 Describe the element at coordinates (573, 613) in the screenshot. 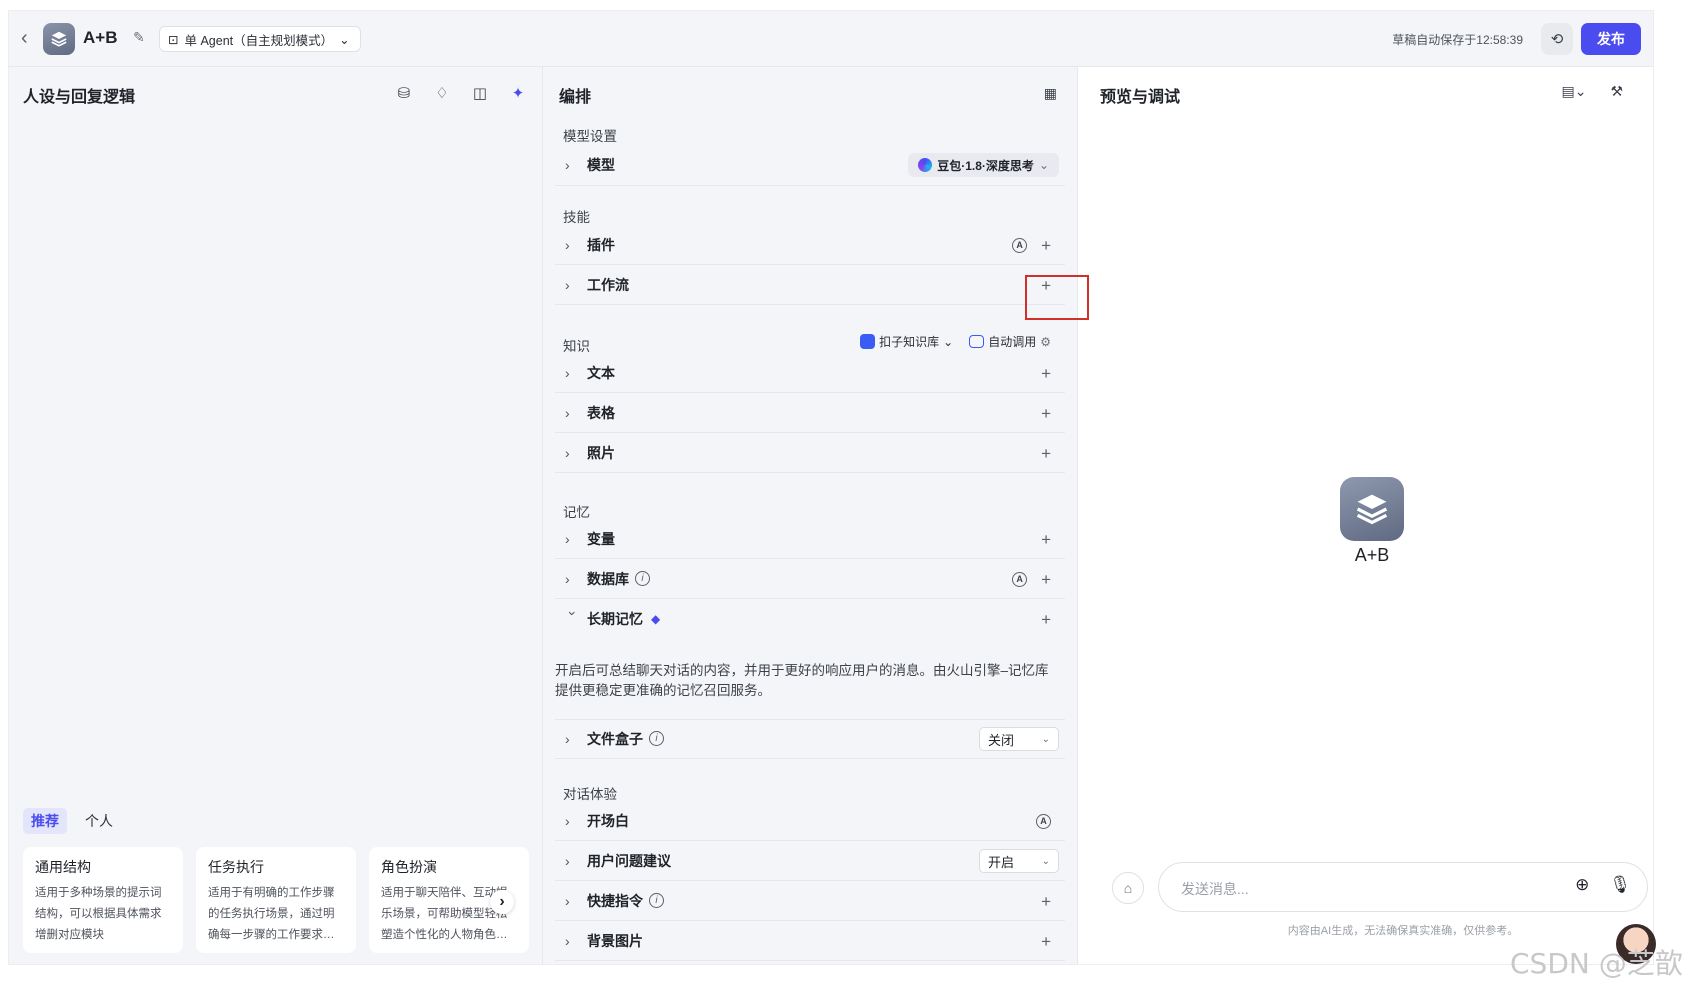

I see `chevron-down-icon: ›` at that location.